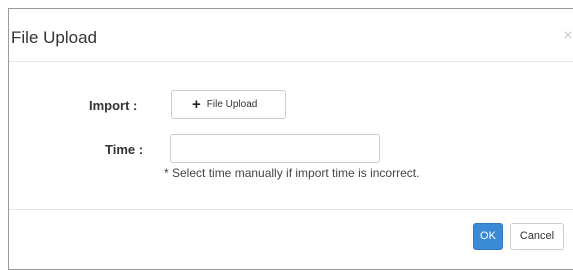 This screenshot has height=270, width=573. What do you see at coordinates (537, 236) in the screenshot?
I see `cancel-button: Cancel` at bounding box center [537, 236].